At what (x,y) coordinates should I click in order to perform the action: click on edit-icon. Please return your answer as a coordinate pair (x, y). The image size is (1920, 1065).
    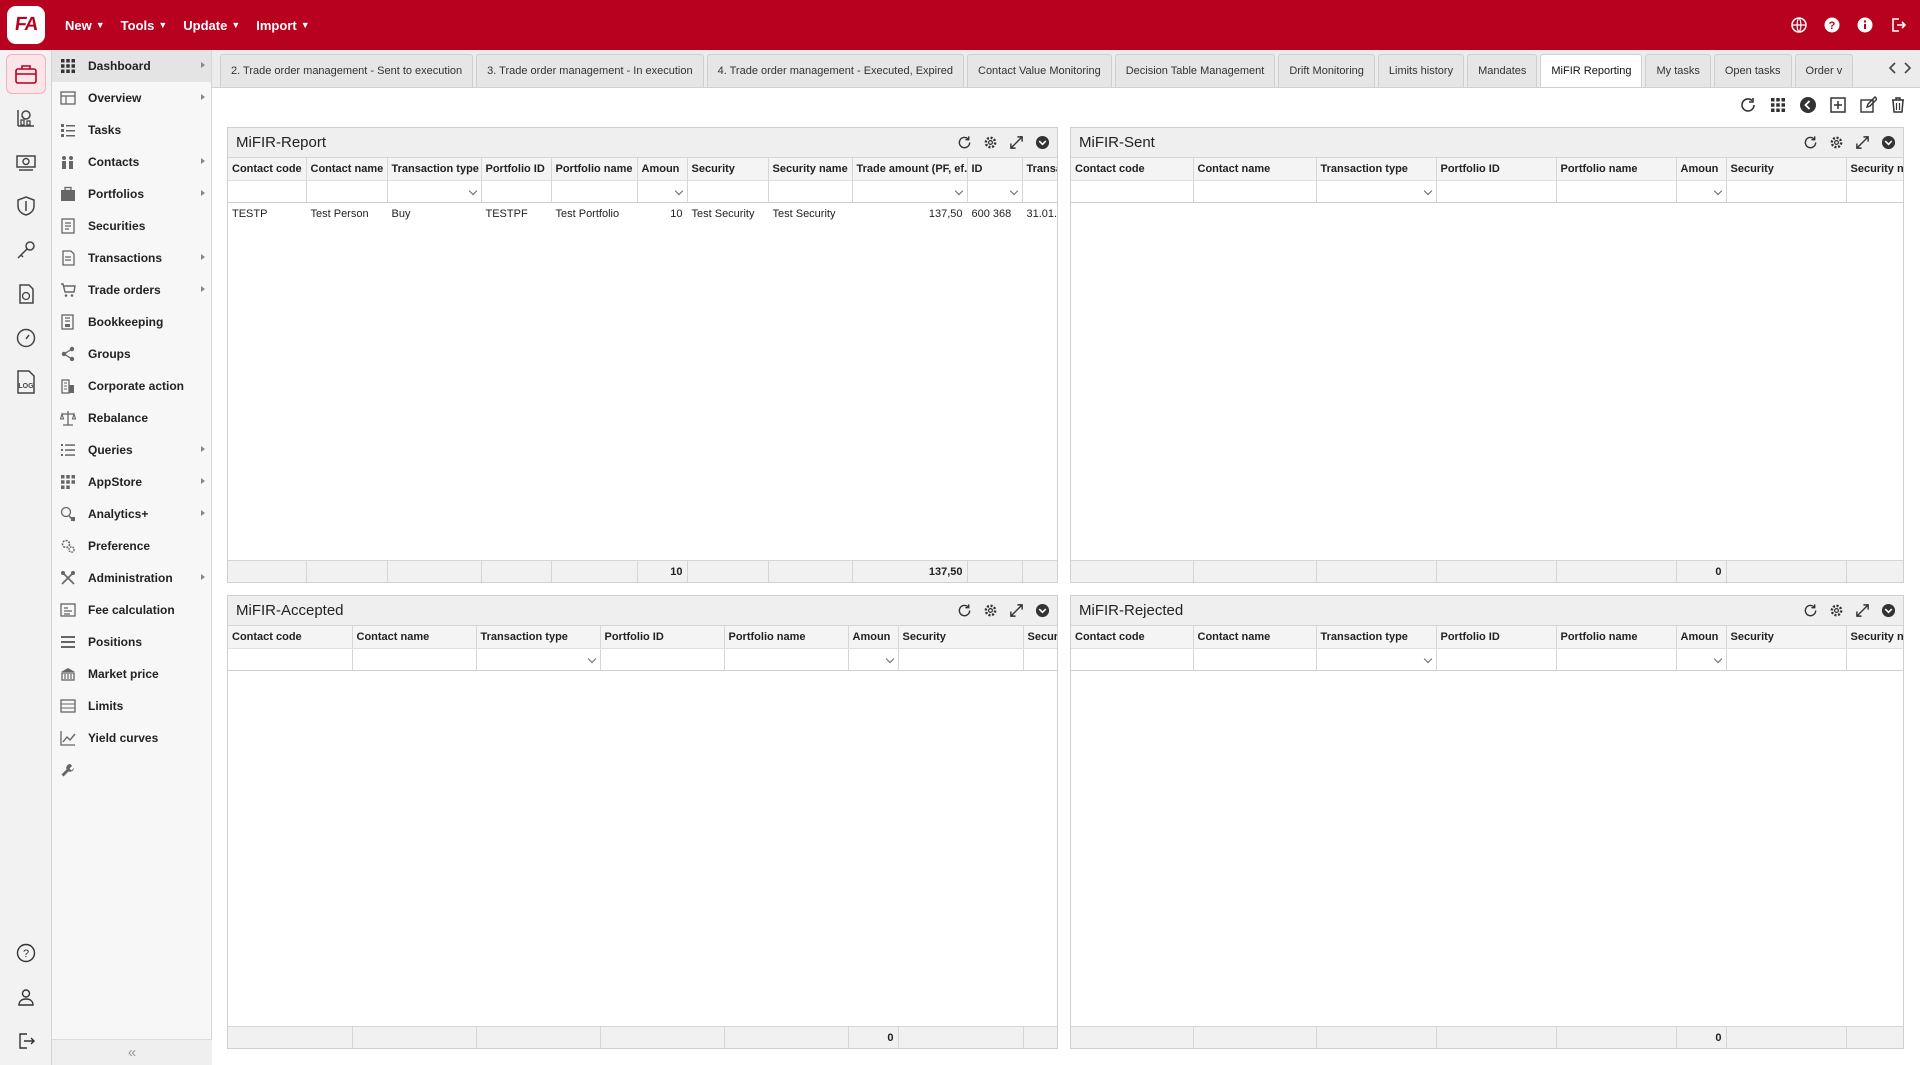
    Looking at the image, I should click on (1868, 105).